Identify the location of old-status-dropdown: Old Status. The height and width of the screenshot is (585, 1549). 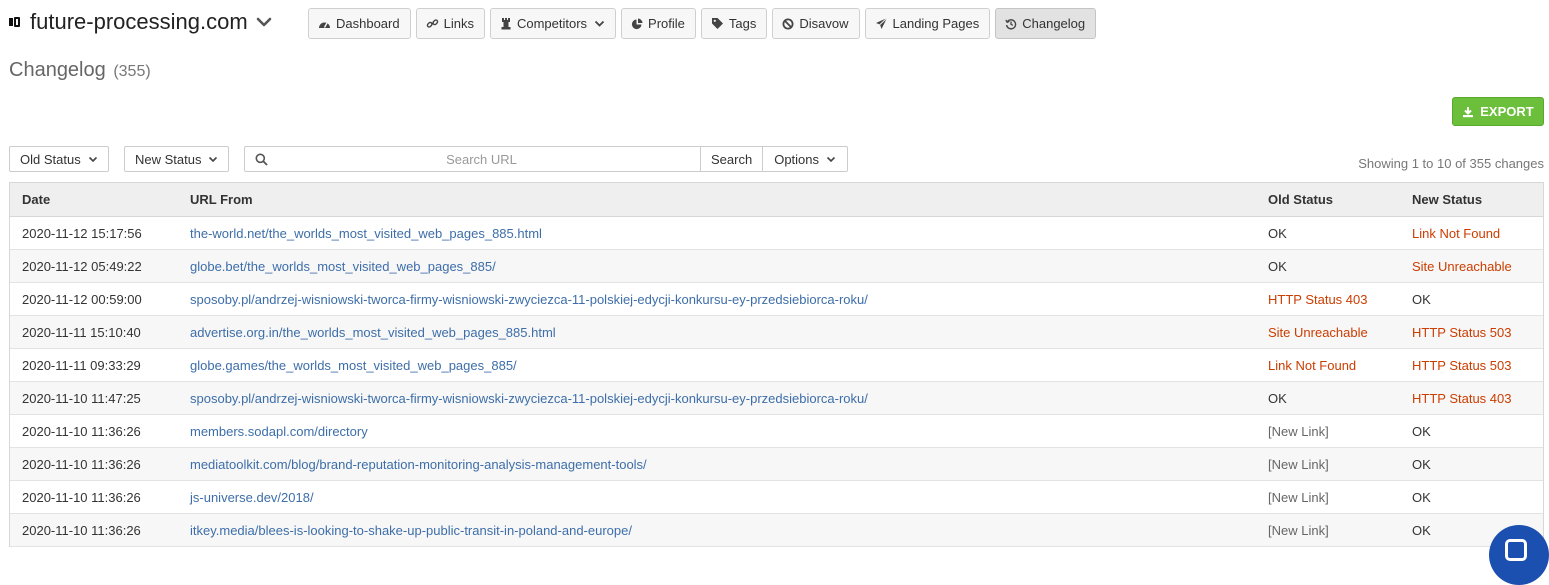
(59, 159).